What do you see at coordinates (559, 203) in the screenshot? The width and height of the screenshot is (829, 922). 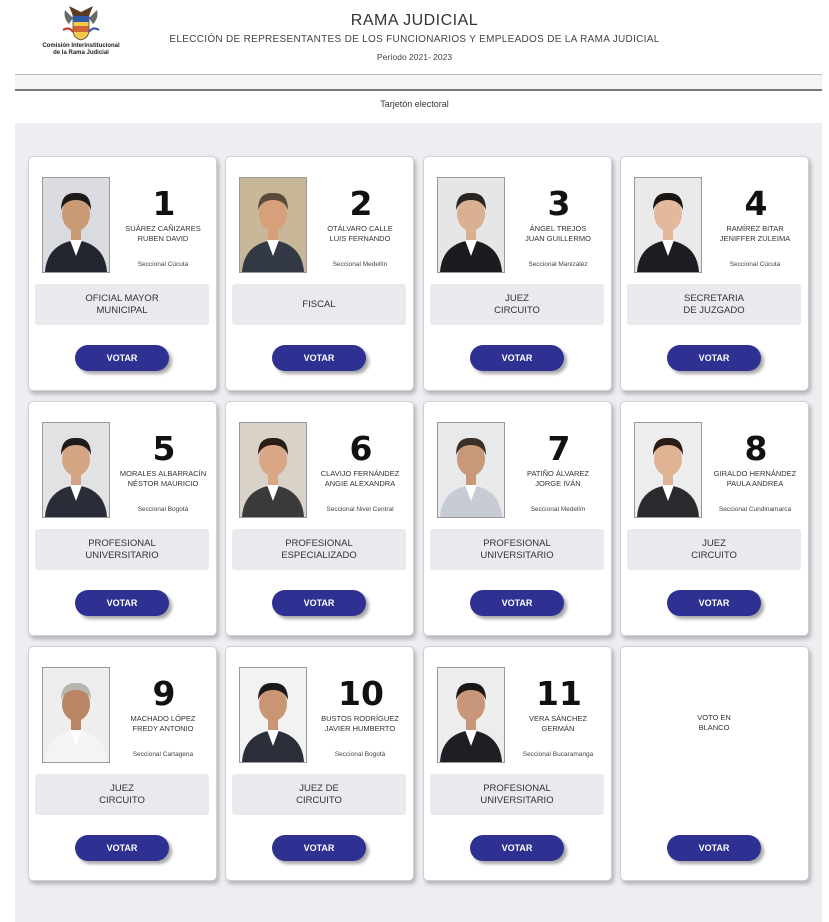 I see `candidate-number: 3` at bounding box center [559, 203].